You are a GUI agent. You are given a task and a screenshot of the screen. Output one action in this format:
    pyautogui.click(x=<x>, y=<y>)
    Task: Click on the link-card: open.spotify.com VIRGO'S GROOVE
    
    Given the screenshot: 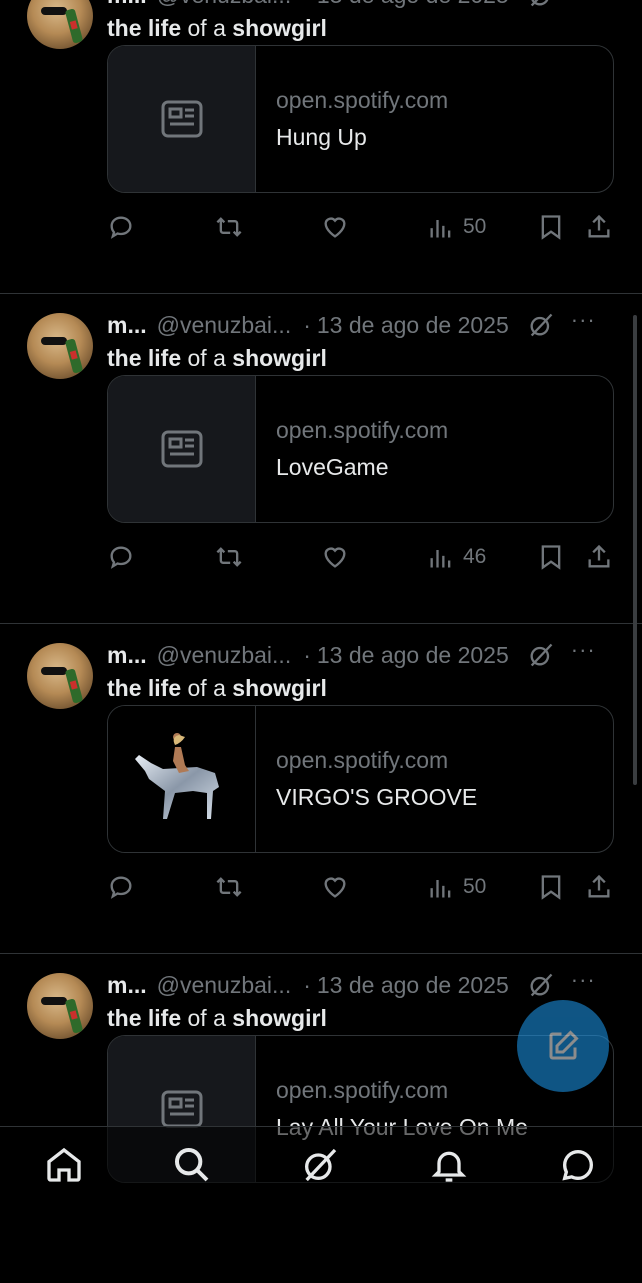 What is the action you would take?
    pyautogui.click(x=360, y=779)
    